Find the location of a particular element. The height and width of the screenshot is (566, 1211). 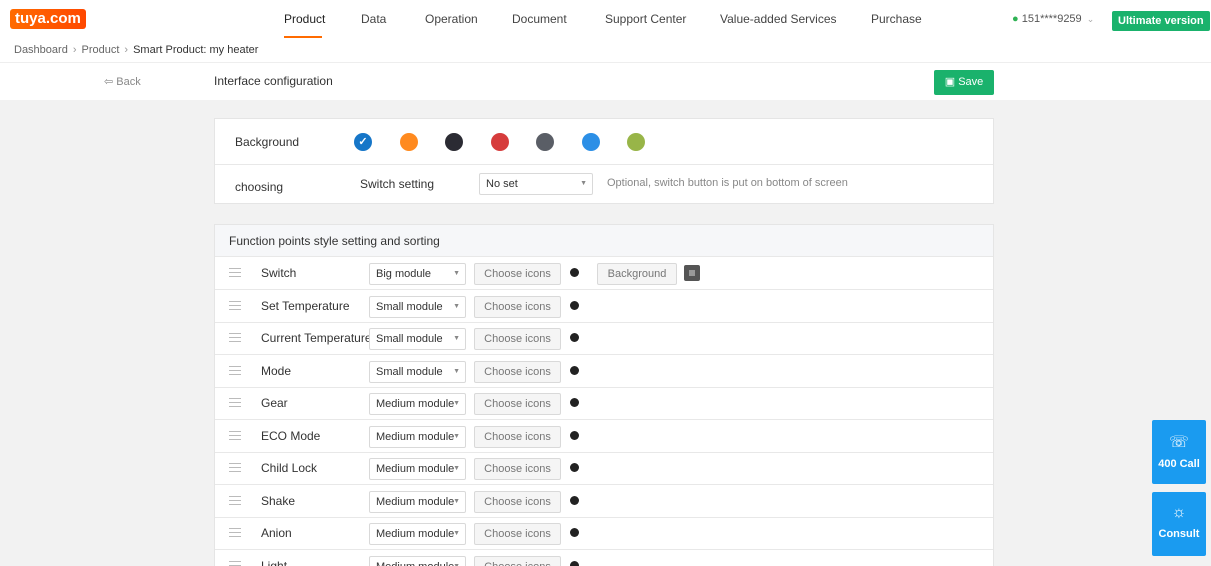

function-point-name: Gear is located at coordinates (274, 403).